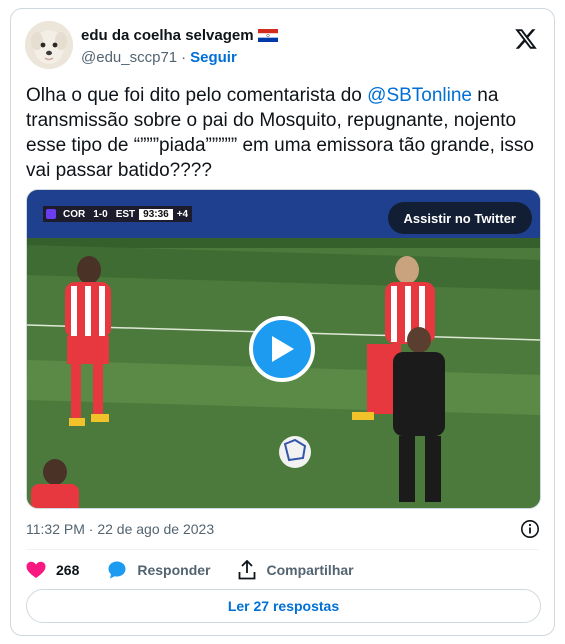  What do you see at coordinates (117, 570) in the screenshot?
I see `reply-bubble-icon` at bounding box center [117, 570].